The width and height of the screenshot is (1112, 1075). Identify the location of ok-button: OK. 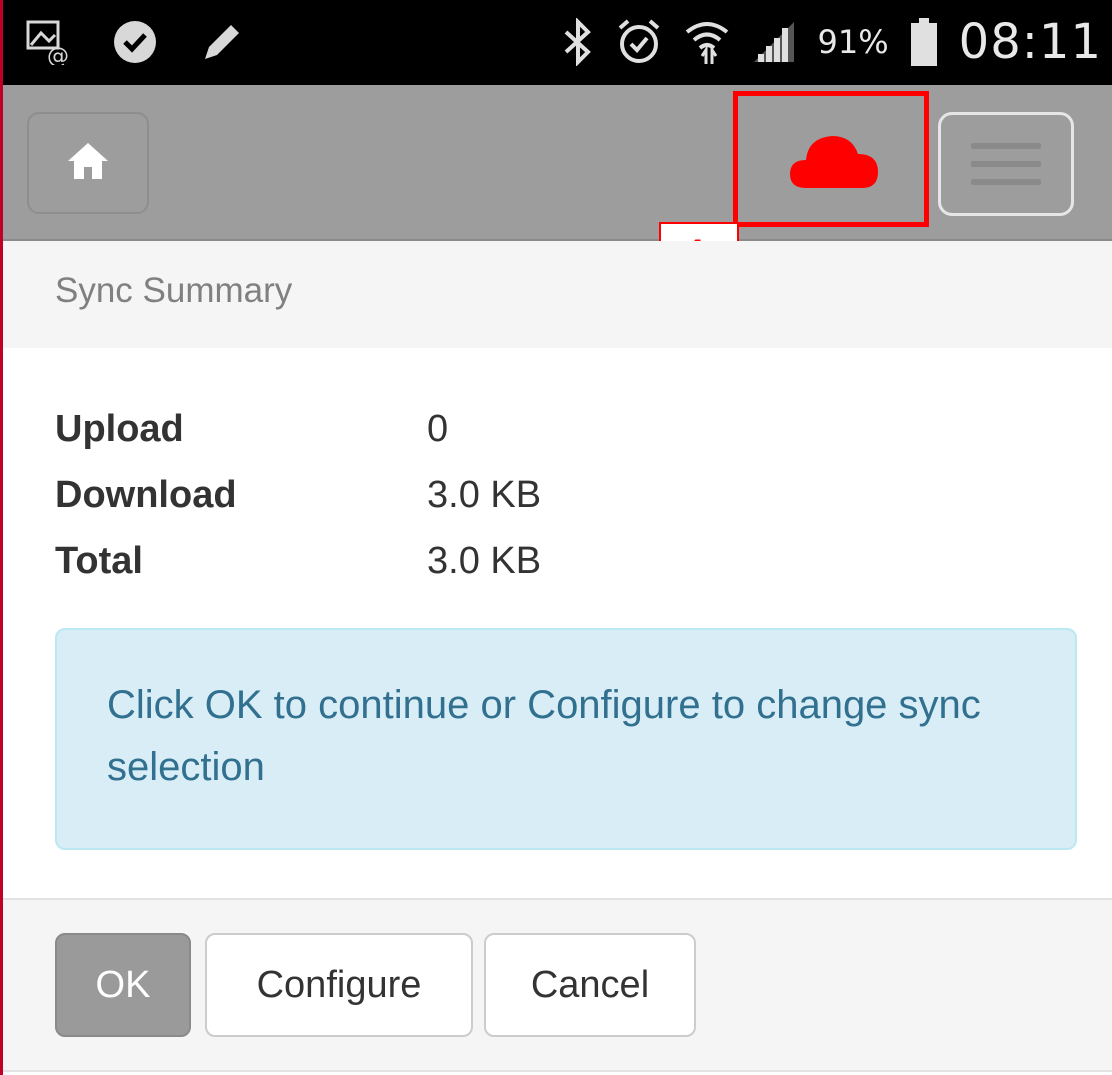
(123, 985).